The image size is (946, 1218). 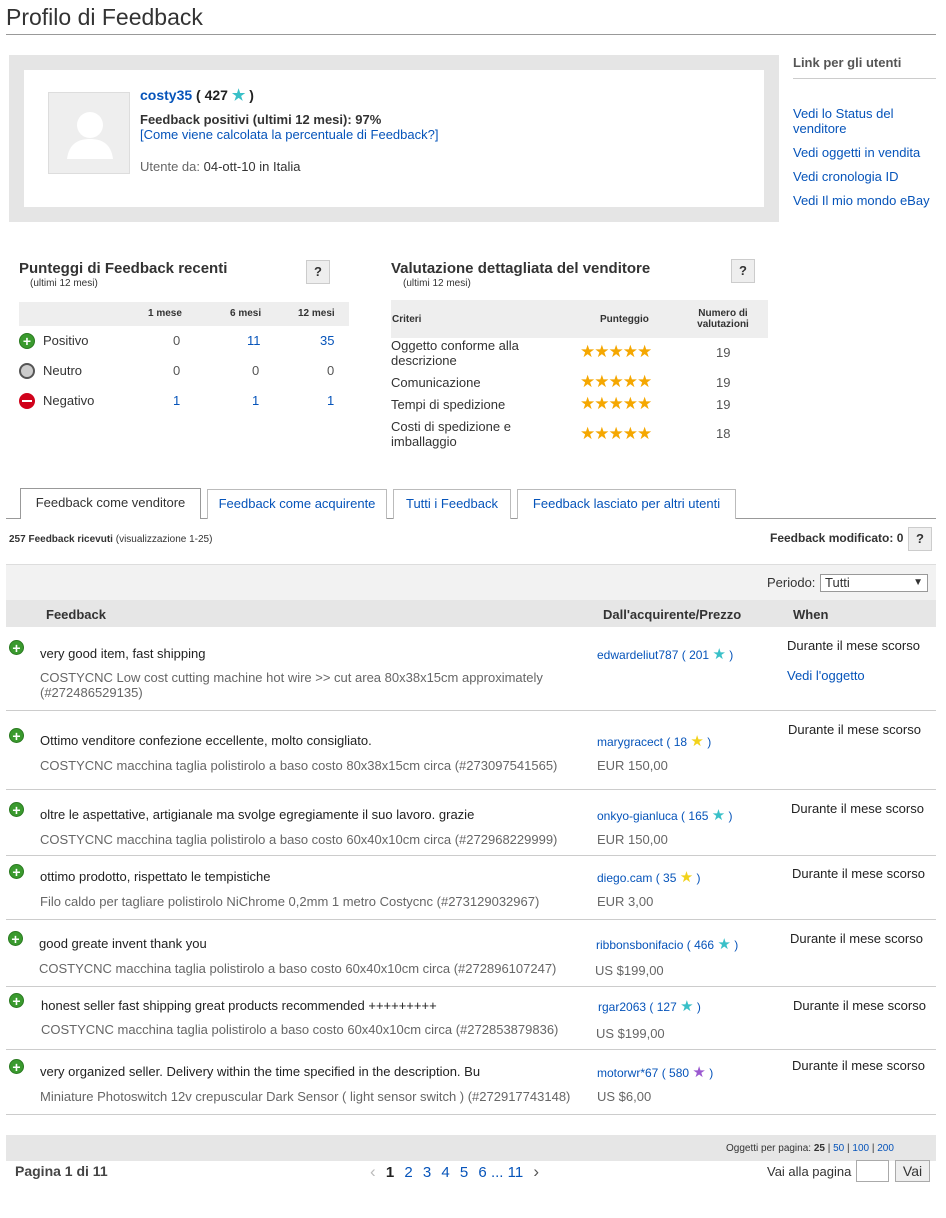 I want to click on per-page-200: 200, so click(x=885, y=1148).